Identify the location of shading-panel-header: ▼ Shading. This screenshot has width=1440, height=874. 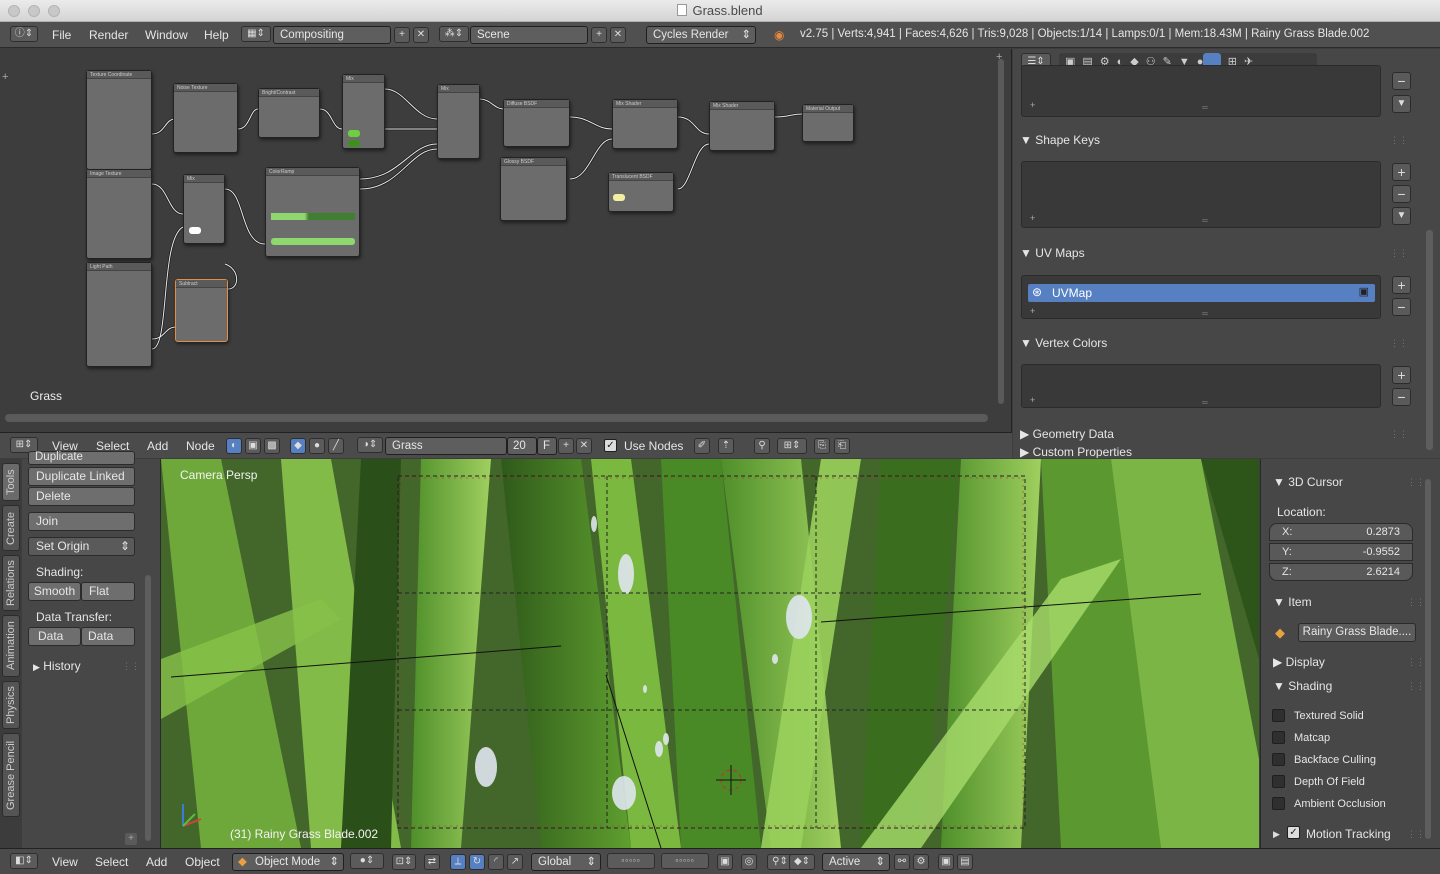
(1302, 686).